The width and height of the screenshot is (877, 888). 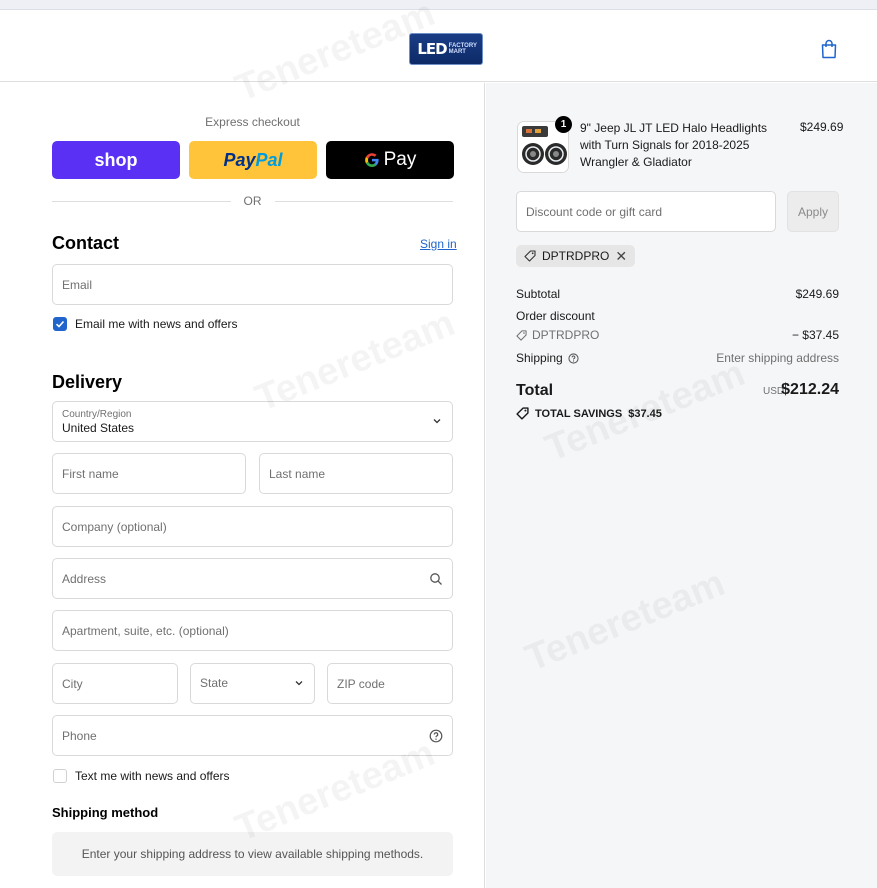 I want to click on city-field: City, so click(x=115, y=683).